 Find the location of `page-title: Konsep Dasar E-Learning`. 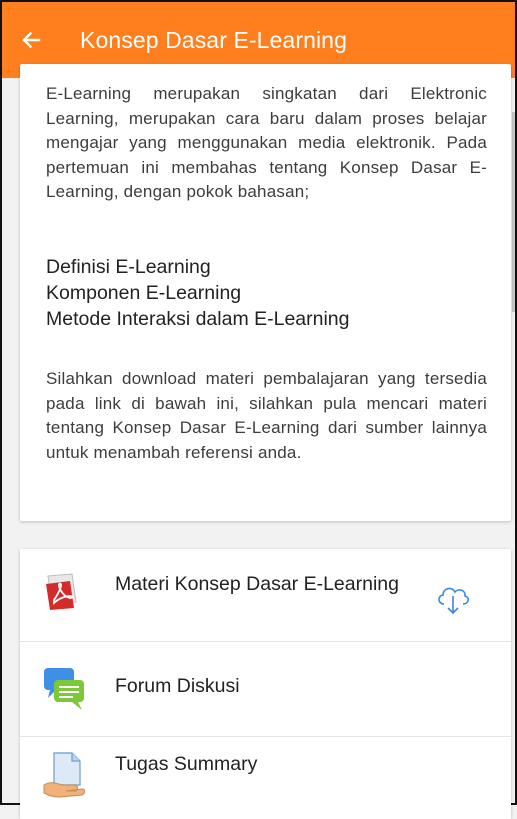

page-title: Konsep Dasar E-Learning is located at coordinates (213, 39).